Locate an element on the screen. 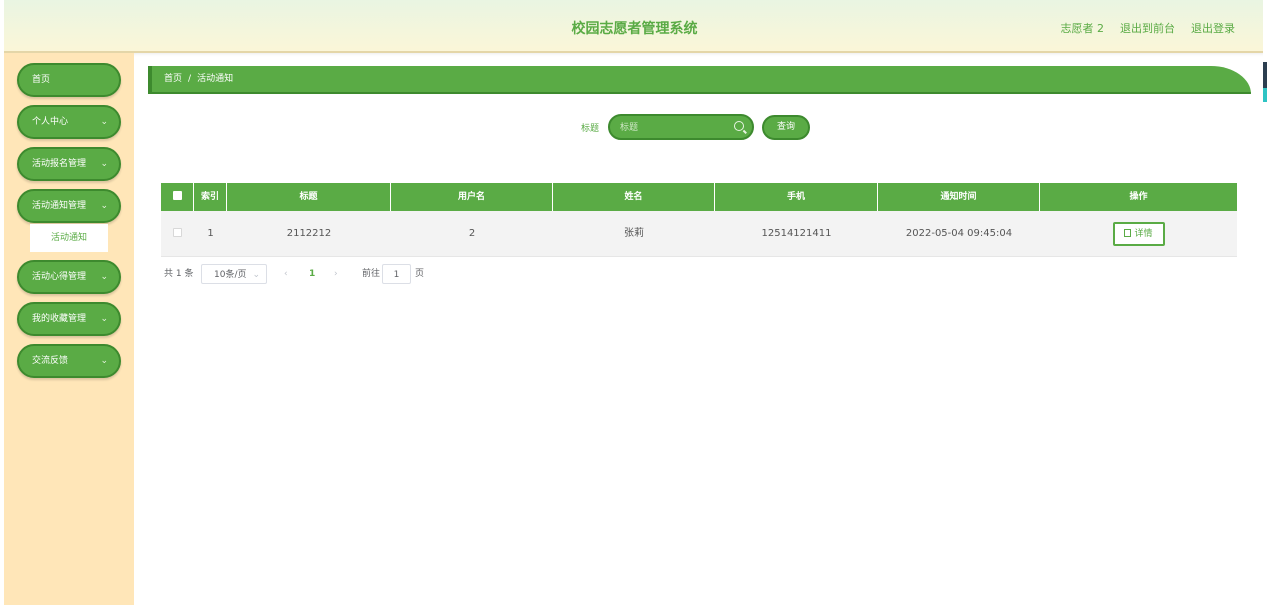 The width and height of the screenshot is (1269, 605). sidebar-item-feedback: 交流反馈 ⌄ is located at coordinates (69, 361).